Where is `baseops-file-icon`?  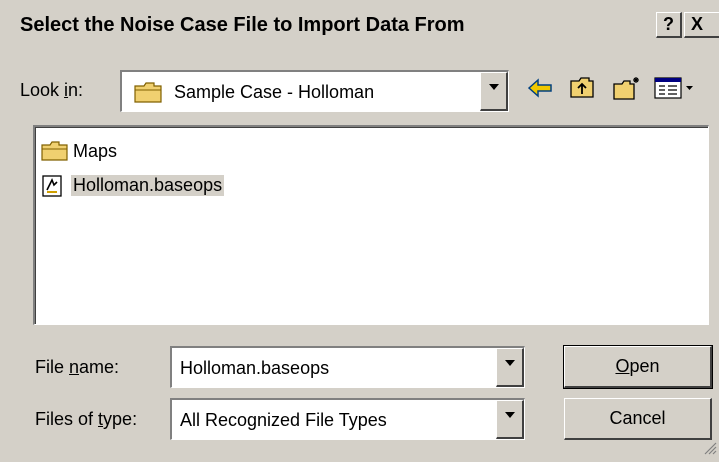
baseops-file-icon is located at coordinates (54, 188).